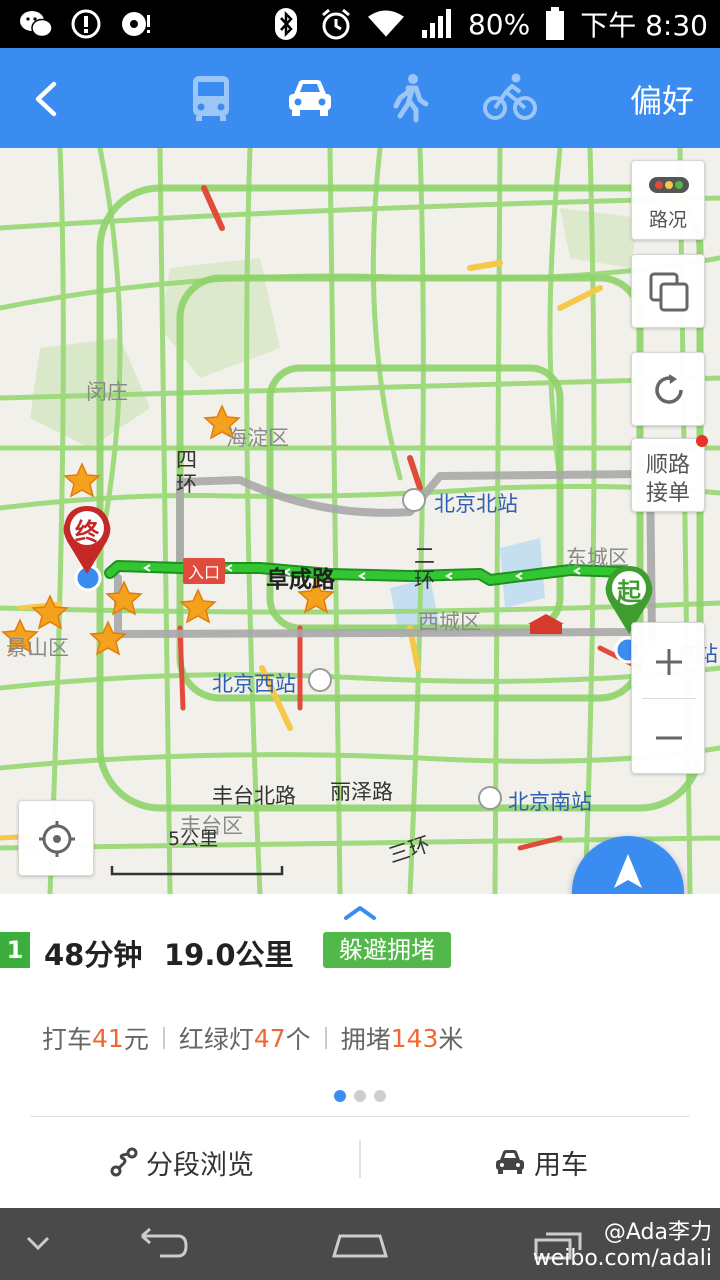 Image resolution: width=720 pixels, height=1280 pixels. What do you see at coordinates (67, 1039) in the screenshot?
I see `taxi-label: 打车` at bounding box center [67, 1039].